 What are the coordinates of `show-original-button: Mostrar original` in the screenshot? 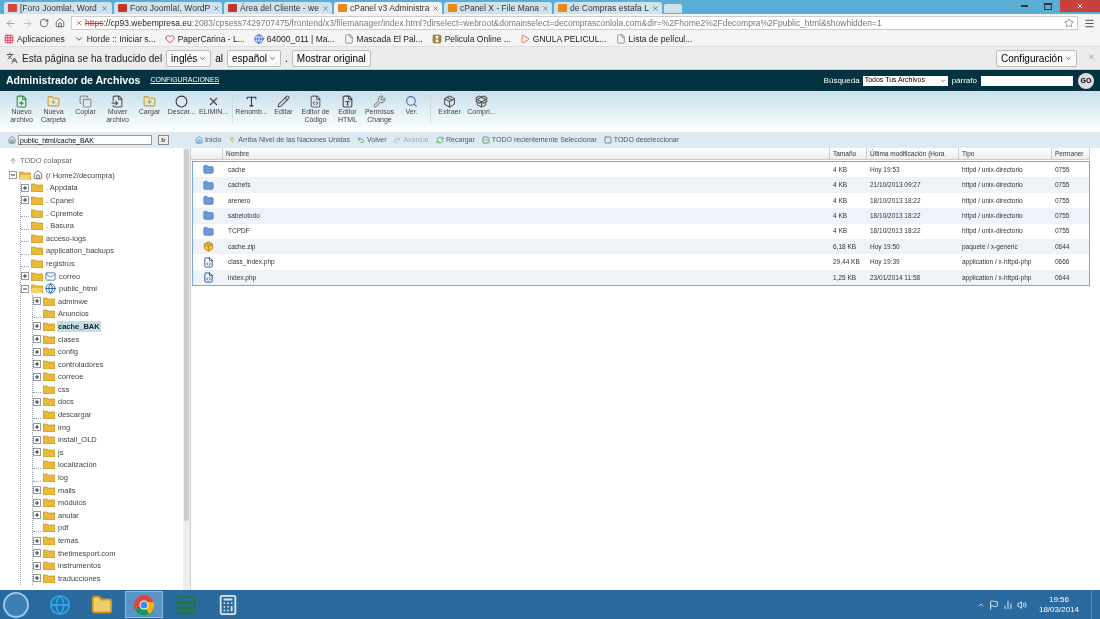 It's located at (331, 58).